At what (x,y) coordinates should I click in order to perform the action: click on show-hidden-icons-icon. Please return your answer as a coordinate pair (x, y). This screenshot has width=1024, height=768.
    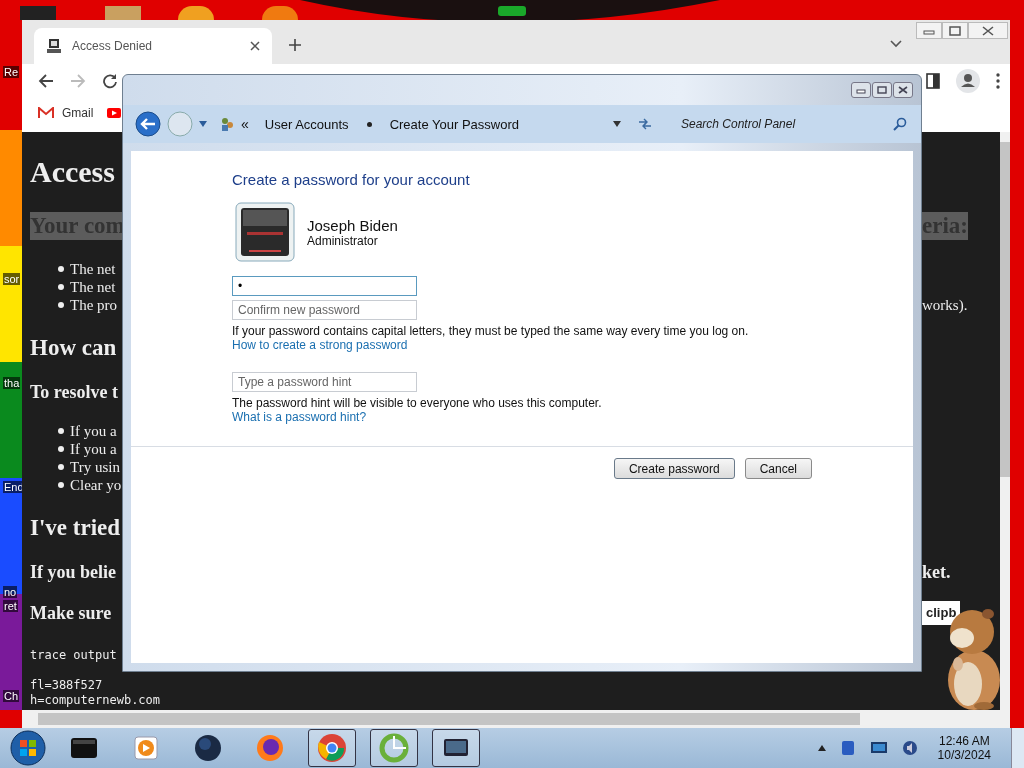
    Looking at the image, I should click on (821, 748).